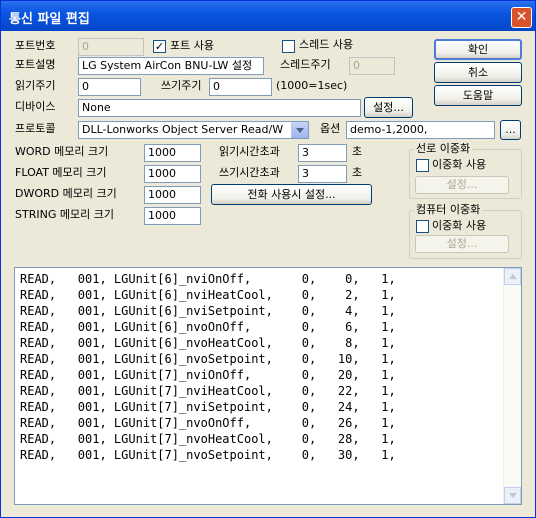 This screenshot has width=536, height=518. Describe the element at coordinates (35, 85) in the screenshot. I see `read-cycle-label: 읽기주기` at that location.